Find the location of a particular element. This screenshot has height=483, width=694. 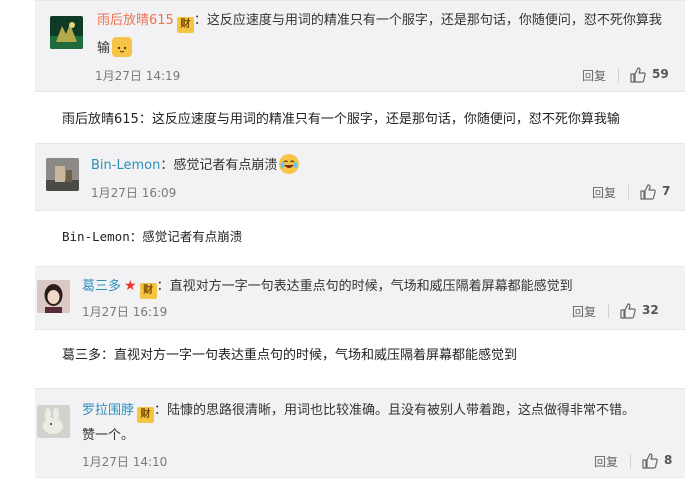

username-link: 雨后放晴615 is located at coordinates (135, 20).